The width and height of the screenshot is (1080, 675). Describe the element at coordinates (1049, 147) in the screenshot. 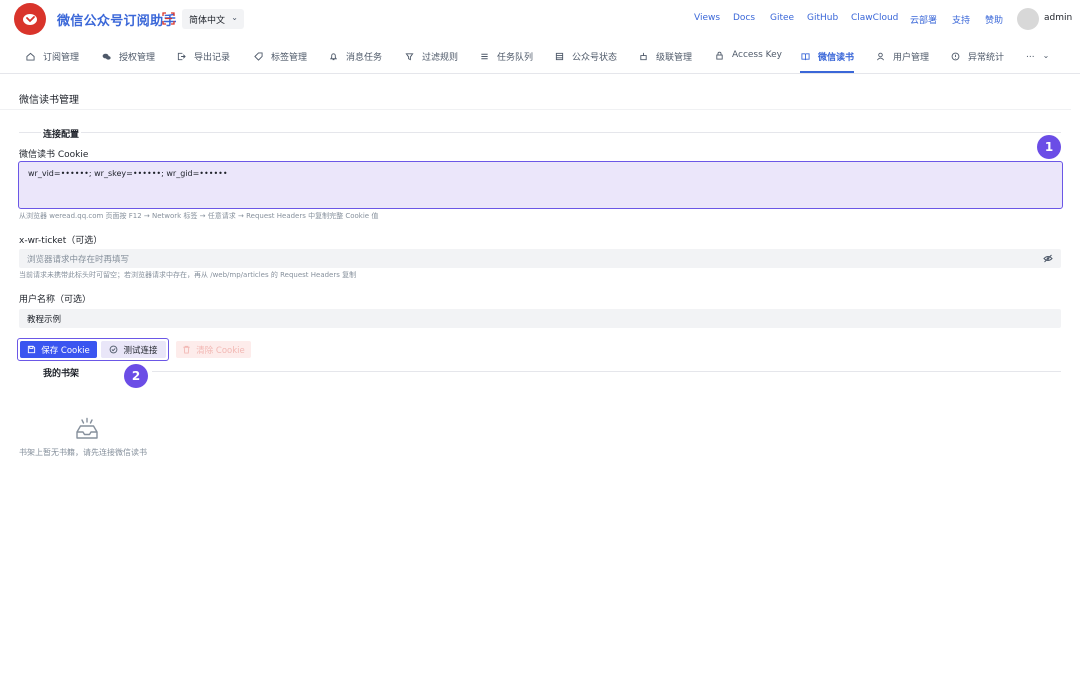

I see `annotation-badge-1: 1` at that location.